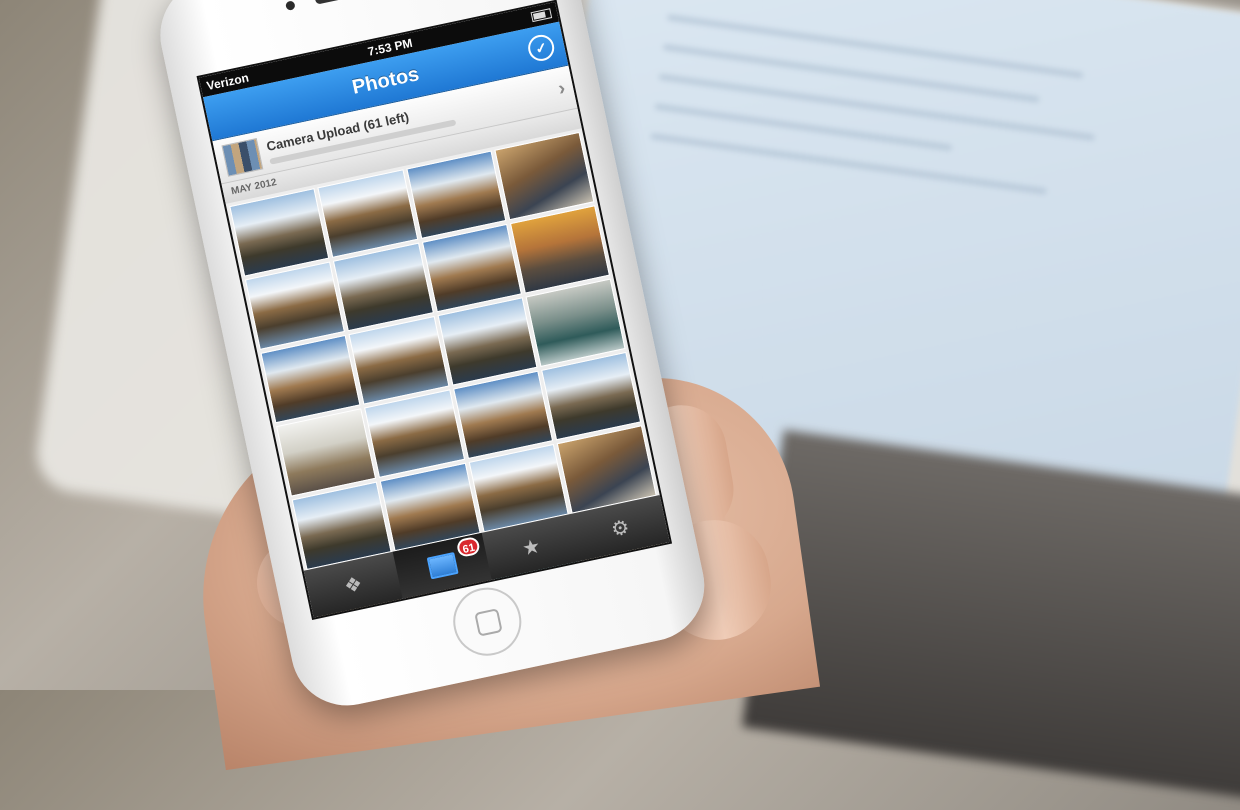 This screenshot has width=1240, height=810. I want to click on upload-progress-fill, so click(270, 161).